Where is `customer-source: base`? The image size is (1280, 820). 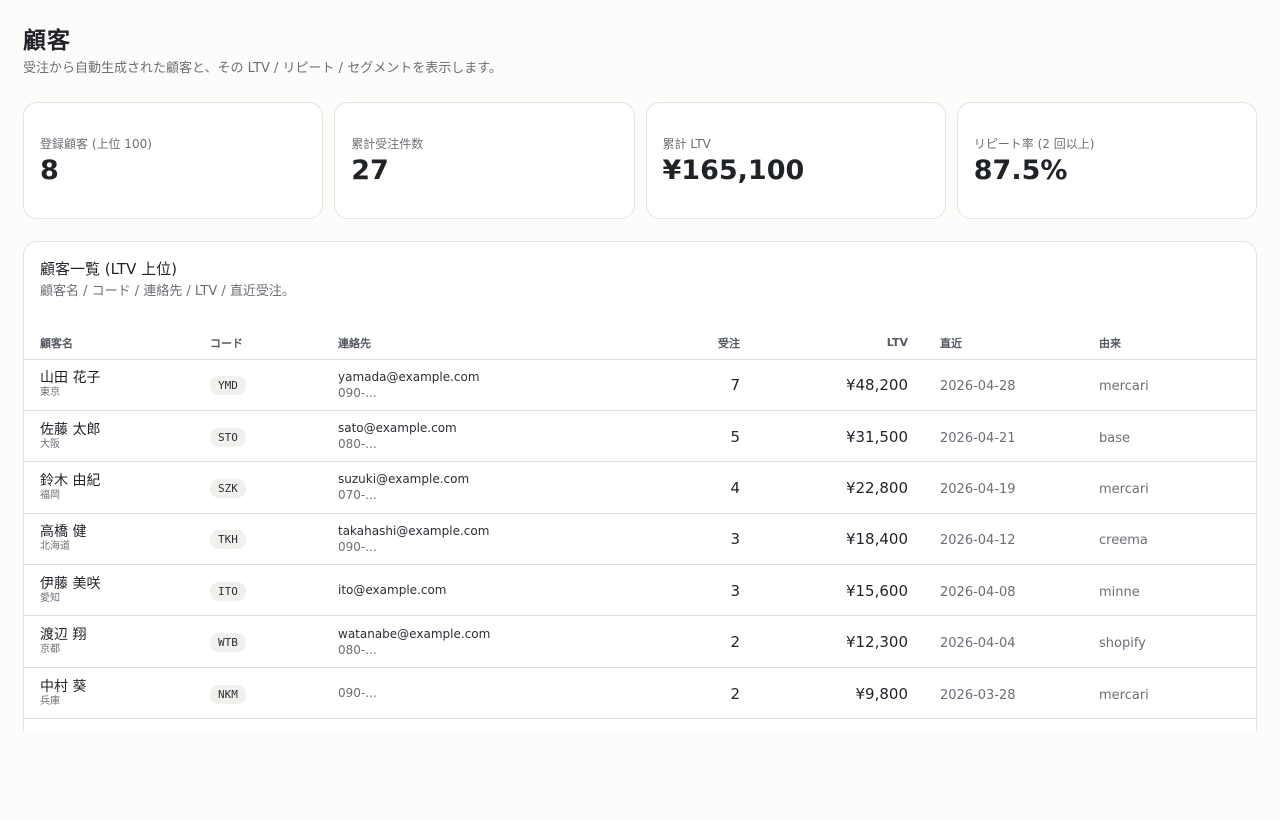 customer-source: base is located at coordinates (1114, 438).